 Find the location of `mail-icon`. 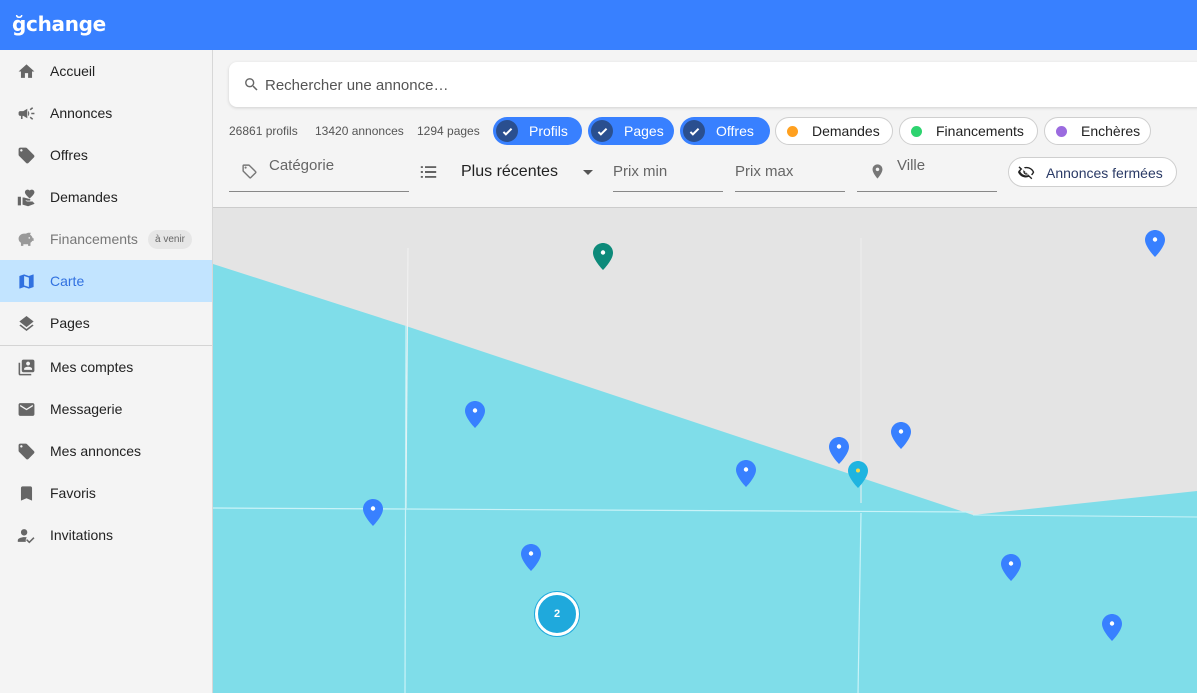

mail-icon is located at coordinates (26, 409).